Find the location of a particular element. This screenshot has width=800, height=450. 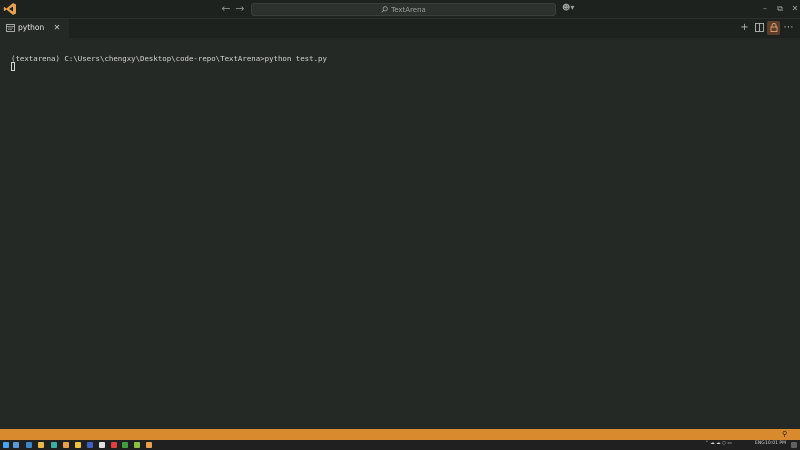

vscode-logo is located at coordinates (10, 9).